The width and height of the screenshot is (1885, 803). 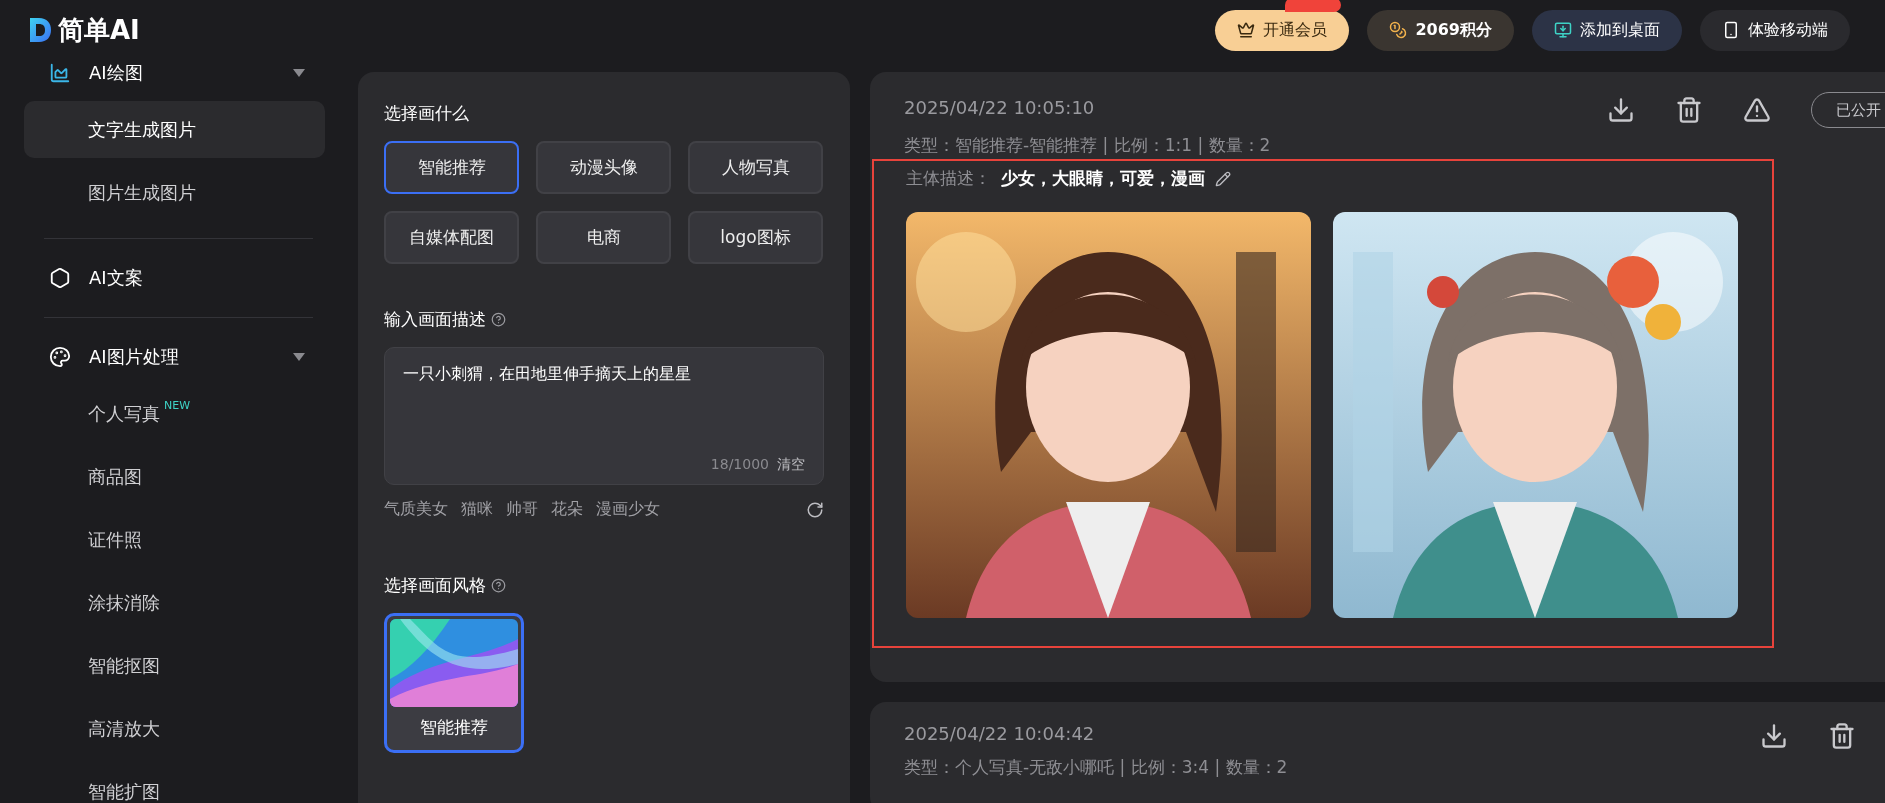 What do you see at coordinates (451, 167) in the screenshot?
I see `subject-option: 智能推荐` at bounding box center [451, 167].